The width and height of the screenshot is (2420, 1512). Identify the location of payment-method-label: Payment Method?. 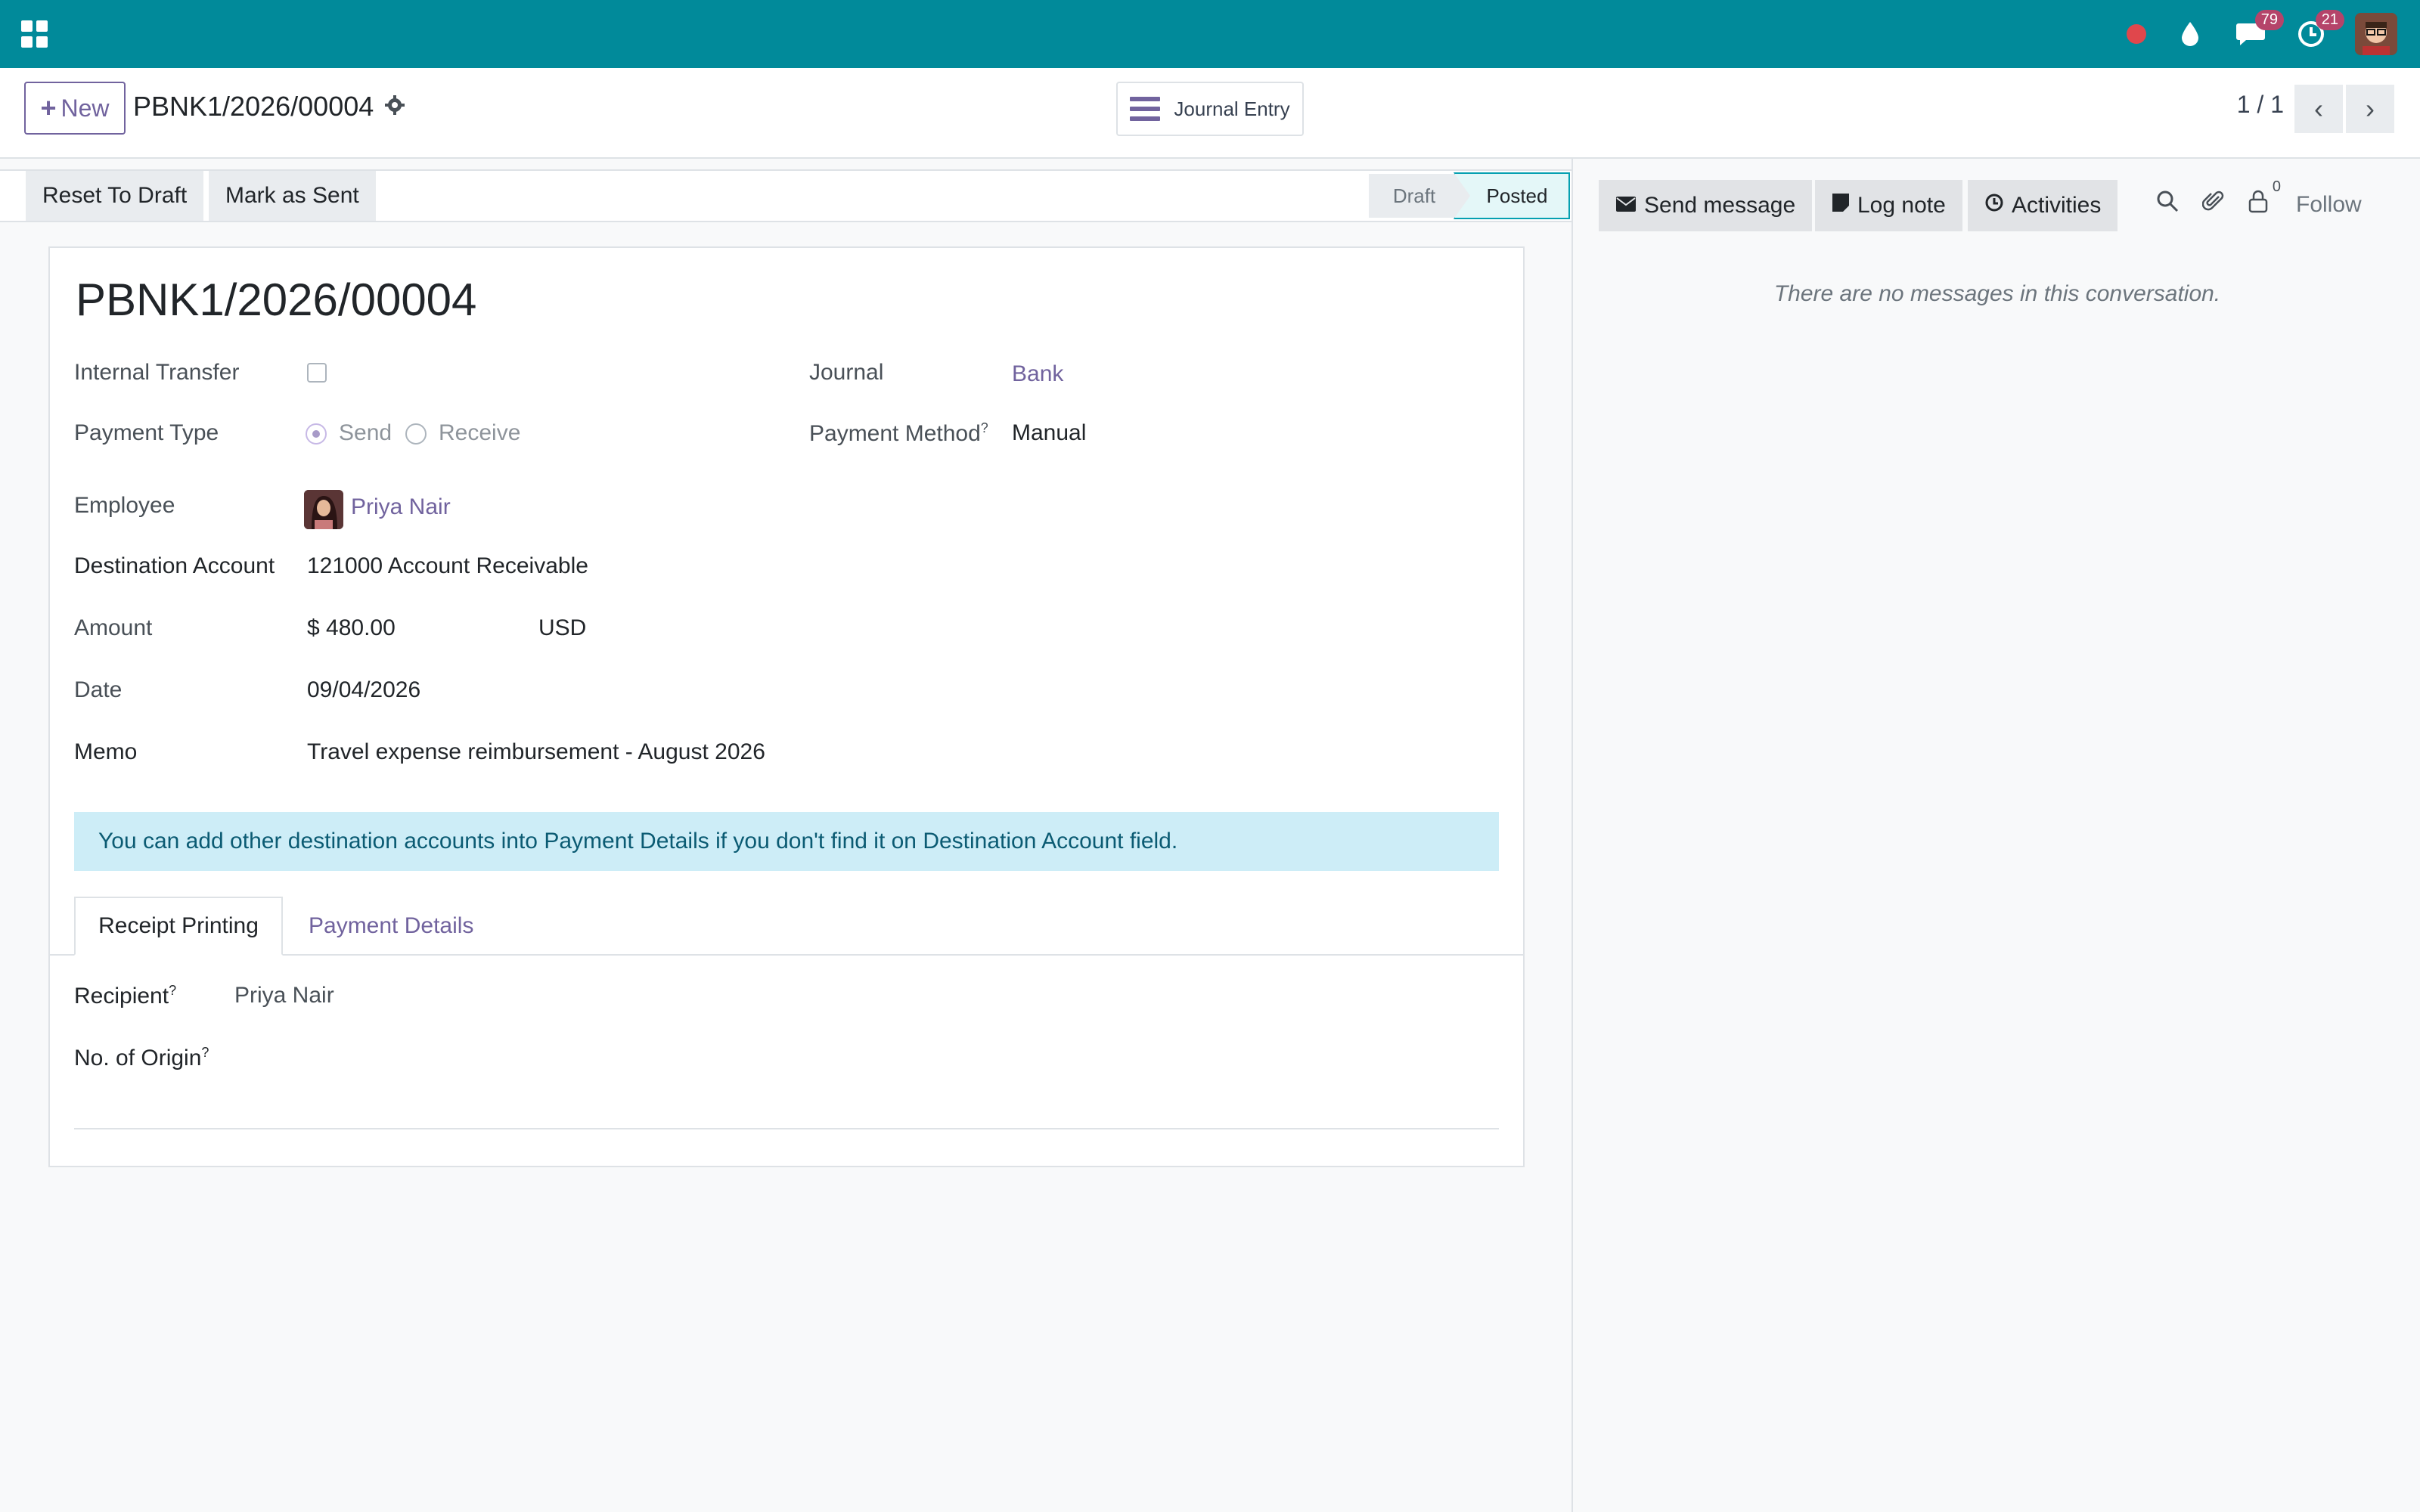
(898, 433).